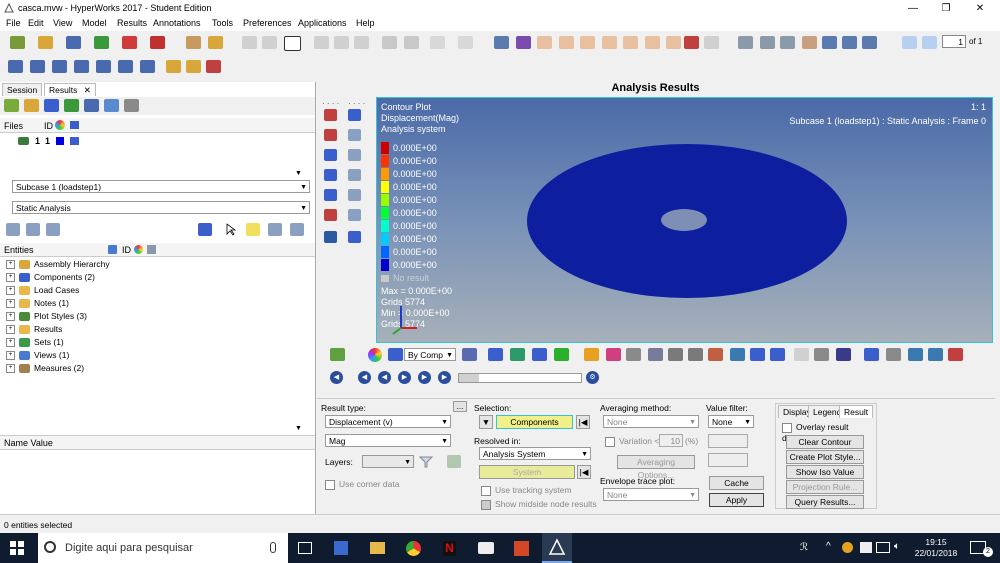 Image resolution: width=1000 pixels, height=563 pixels. What do you see at coordinates (337, 354) in the screenshot?
I see `color-bar-icon` at bounding box center [337, 354].